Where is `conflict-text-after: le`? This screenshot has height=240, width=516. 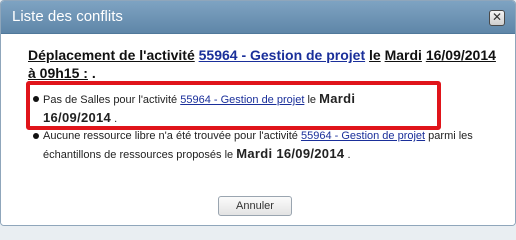 conflict-text-after: le is located at coordinates (311, 100).